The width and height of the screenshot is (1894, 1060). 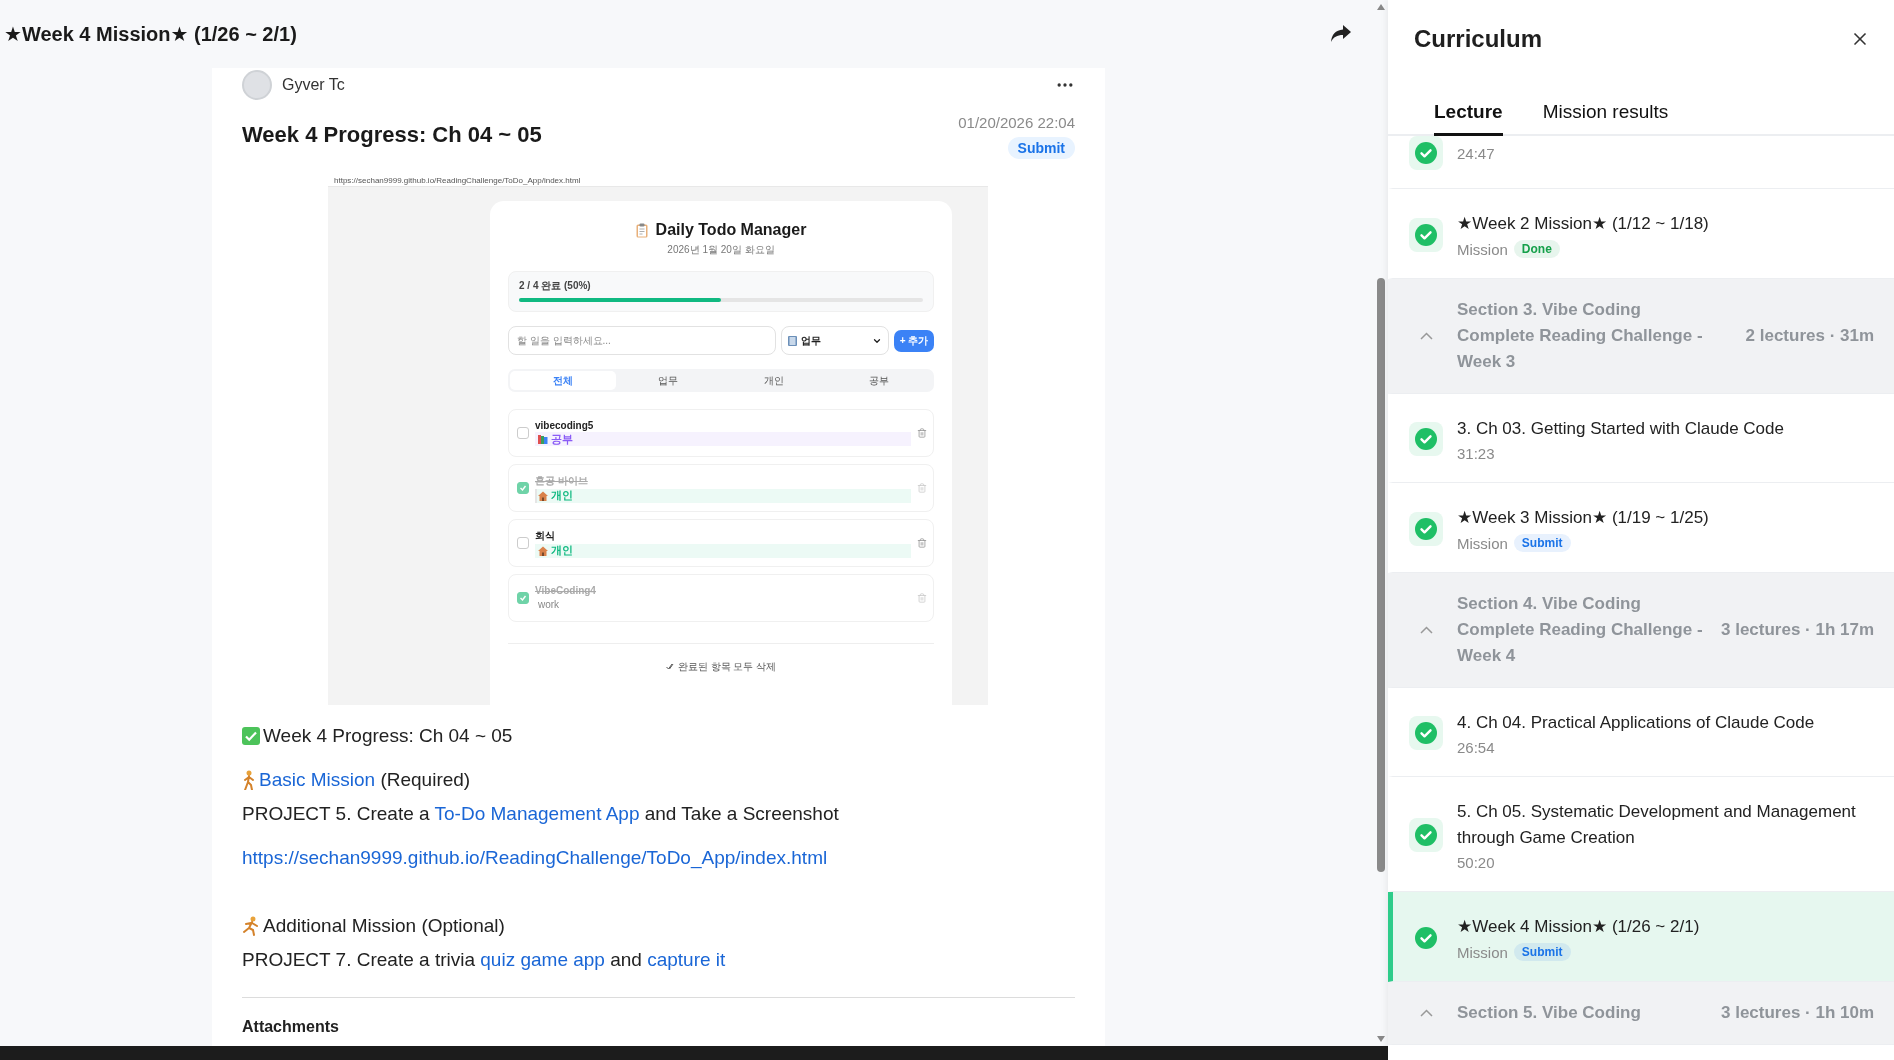 What do you see at coordinates (792, 340) in the screenshot?
I see `book-icon` at bounding box center [792, 340].